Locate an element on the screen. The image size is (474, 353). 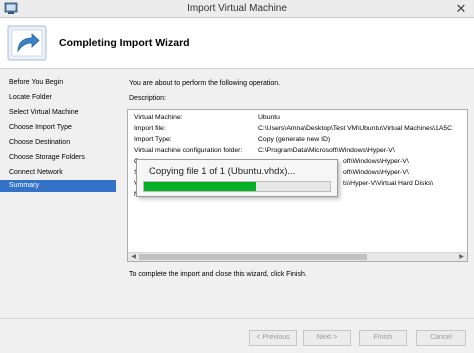
row-key: Virtual Machine: is located at coordinates (158, 117).